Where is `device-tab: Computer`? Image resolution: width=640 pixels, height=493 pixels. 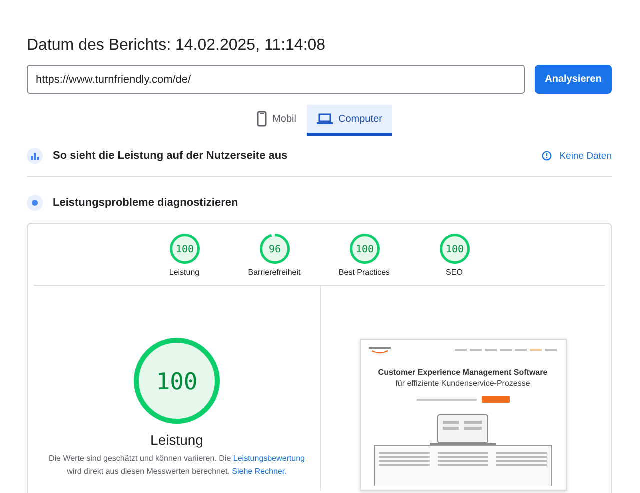
device-tab: Computer is located at coordinates (349, 120).